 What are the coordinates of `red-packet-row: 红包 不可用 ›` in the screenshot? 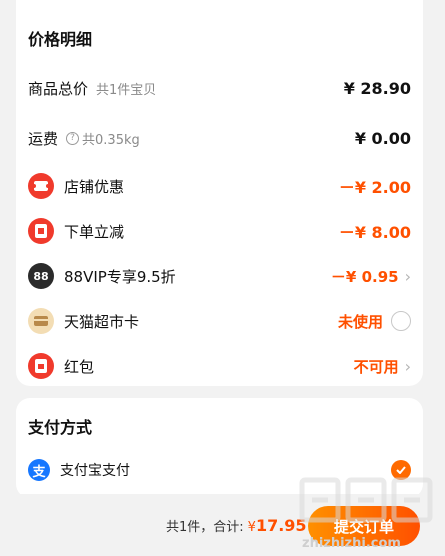 It's located at (219, 366).